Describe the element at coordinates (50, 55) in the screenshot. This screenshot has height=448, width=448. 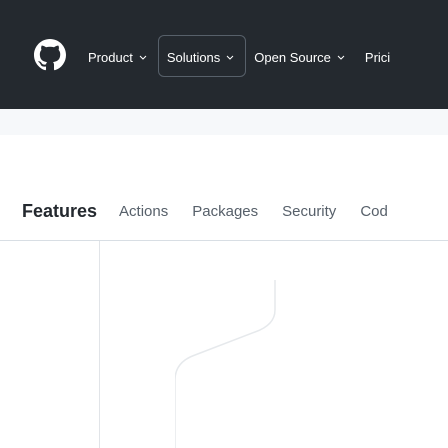
I see `github-mark-icon` at that location.